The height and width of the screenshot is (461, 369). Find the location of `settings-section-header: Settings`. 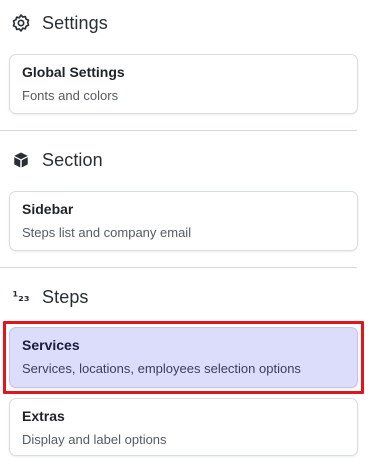

settings-section-header: Settings is located at coordinates (59, 23).